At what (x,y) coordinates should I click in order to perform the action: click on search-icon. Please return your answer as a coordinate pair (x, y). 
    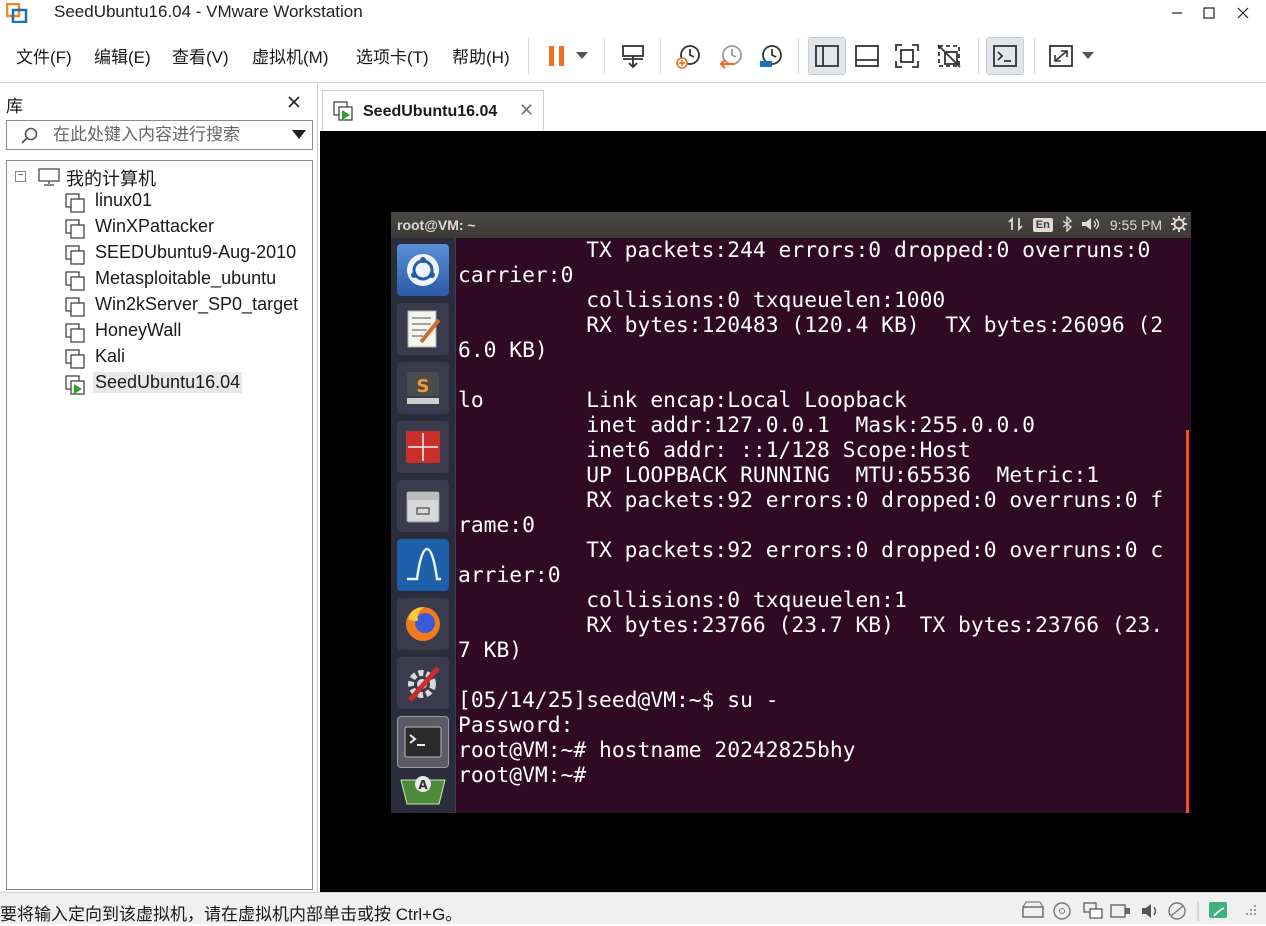
    Looking at the image, I should click on (30, 138).